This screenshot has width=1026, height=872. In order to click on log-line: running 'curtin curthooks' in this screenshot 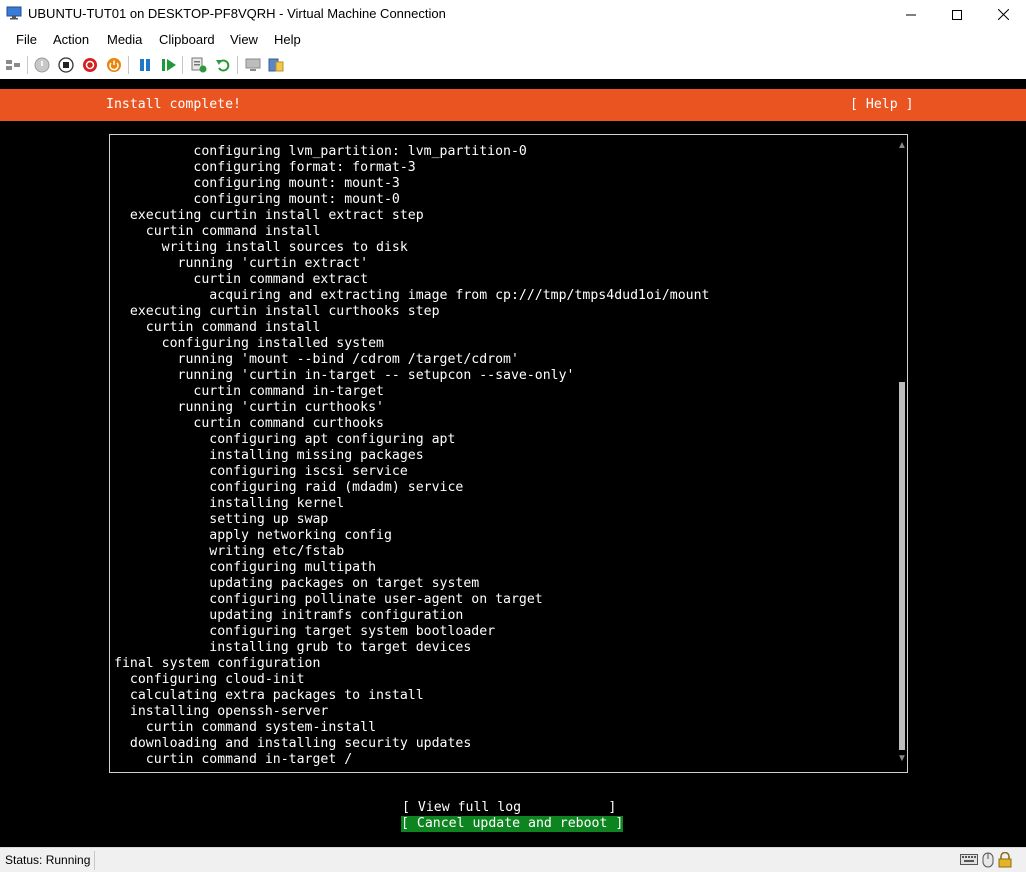, I will do `click(249, 407)`.